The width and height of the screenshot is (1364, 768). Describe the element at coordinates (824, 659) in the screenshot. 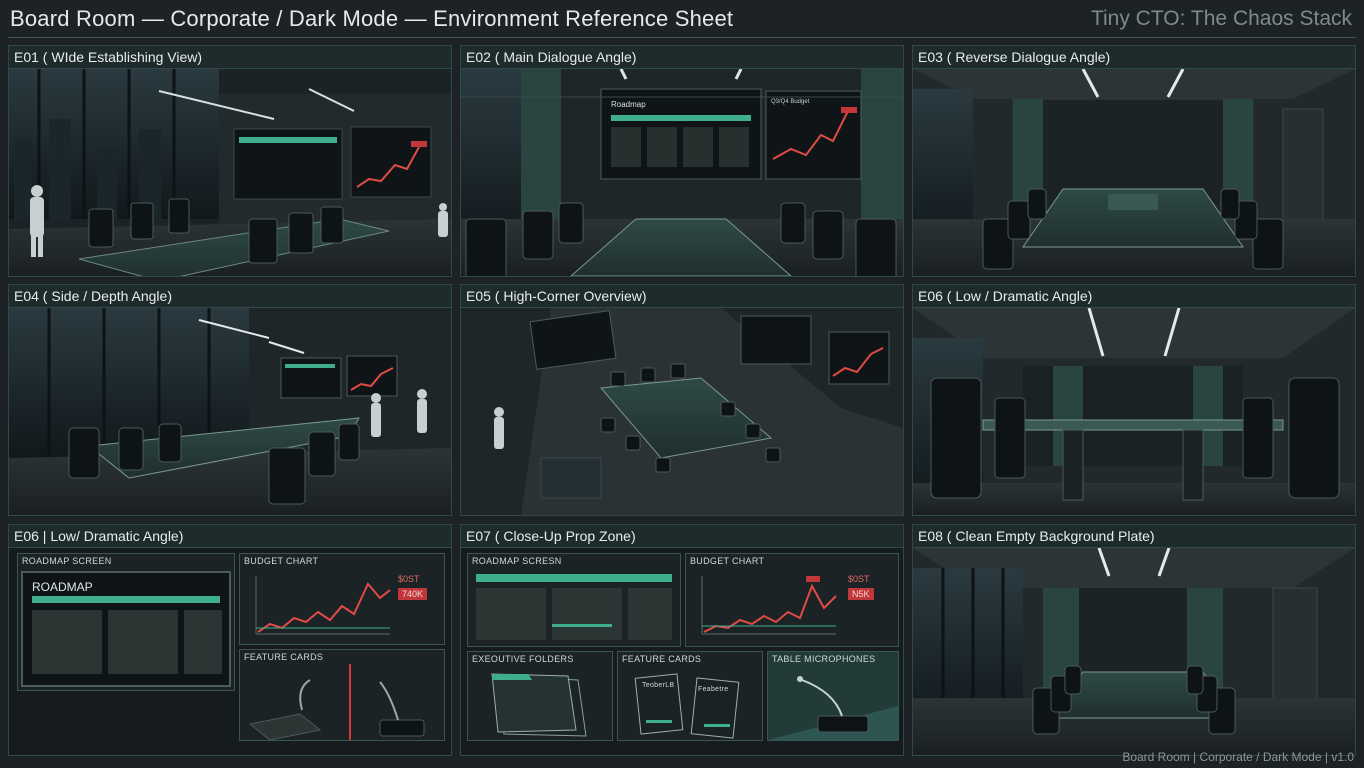

I see `microphones-label: TABLE MICROPHONES` at that location.